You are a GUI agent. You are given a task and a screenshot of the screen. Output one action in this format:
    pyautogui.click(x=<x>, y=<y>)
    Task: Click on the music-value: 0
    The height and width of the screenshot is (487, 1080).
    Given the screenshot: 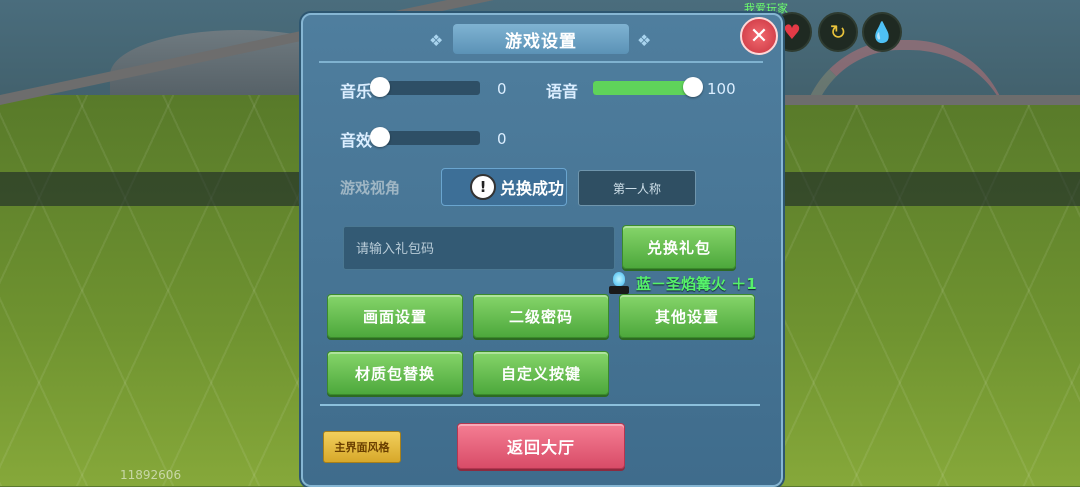 What is the action you would take?
    pyautogui.click(x=502, y=89)
    